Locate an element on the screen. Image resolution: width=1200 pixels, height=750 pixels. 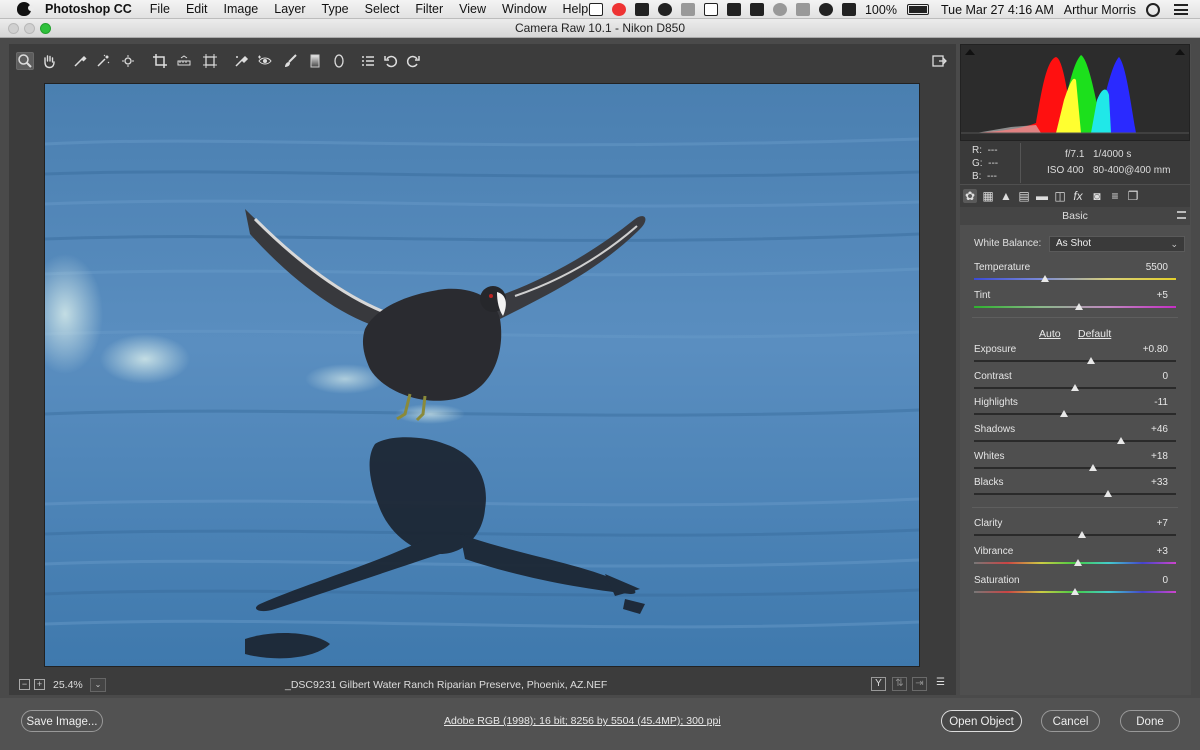
slider-value: +5 is located at coordinates (1162, 295).